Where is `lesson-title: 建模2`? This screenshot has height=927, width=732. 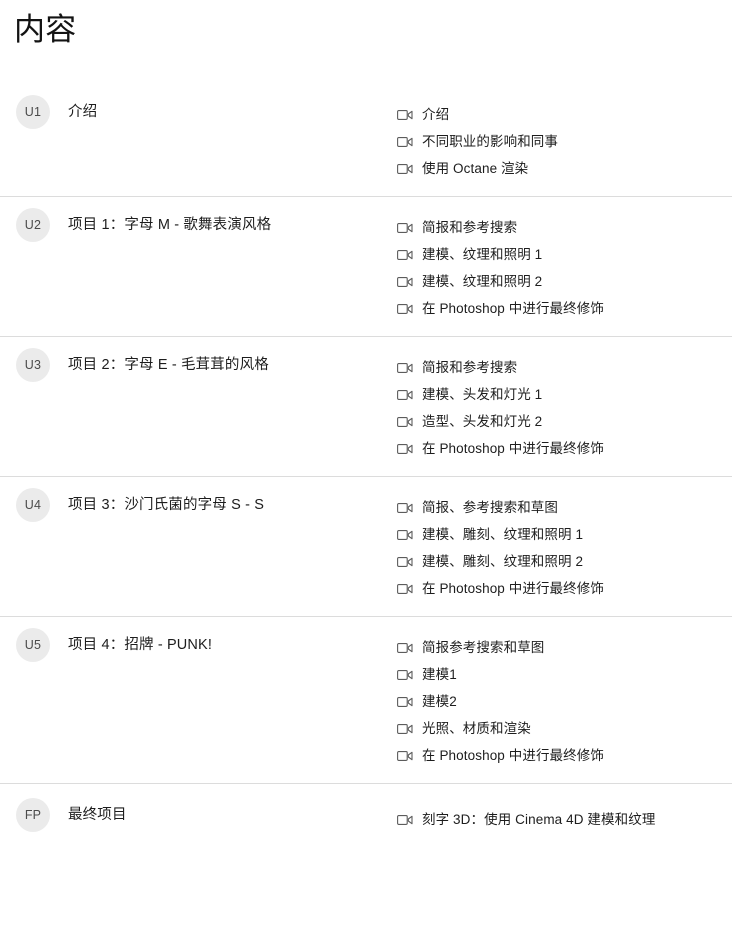 lesson-title: 建模2 is located at coordinates (439, 701).